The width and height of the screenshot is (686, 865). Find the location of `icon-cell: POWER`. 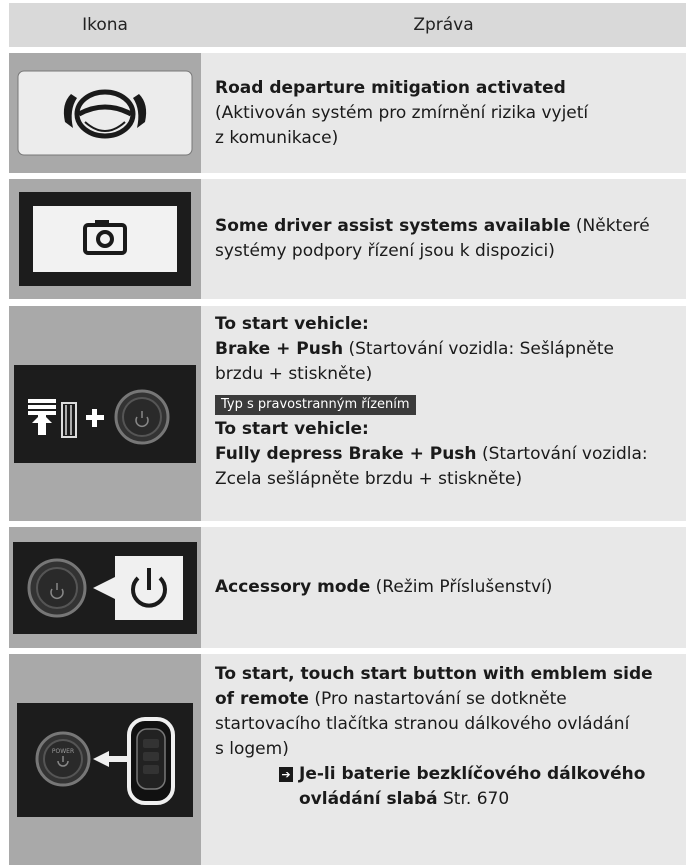

icon-cell: POWER is located at coordinates (105, 759).